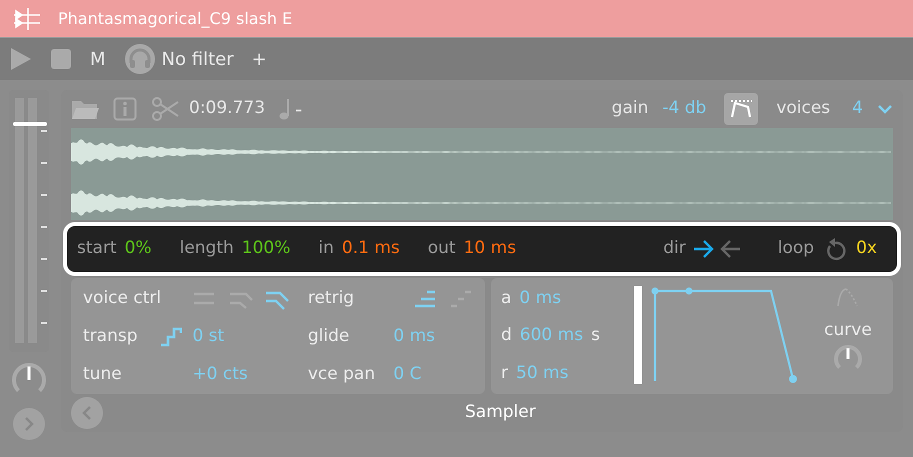  I want to click on back-button, so click(87, 413).